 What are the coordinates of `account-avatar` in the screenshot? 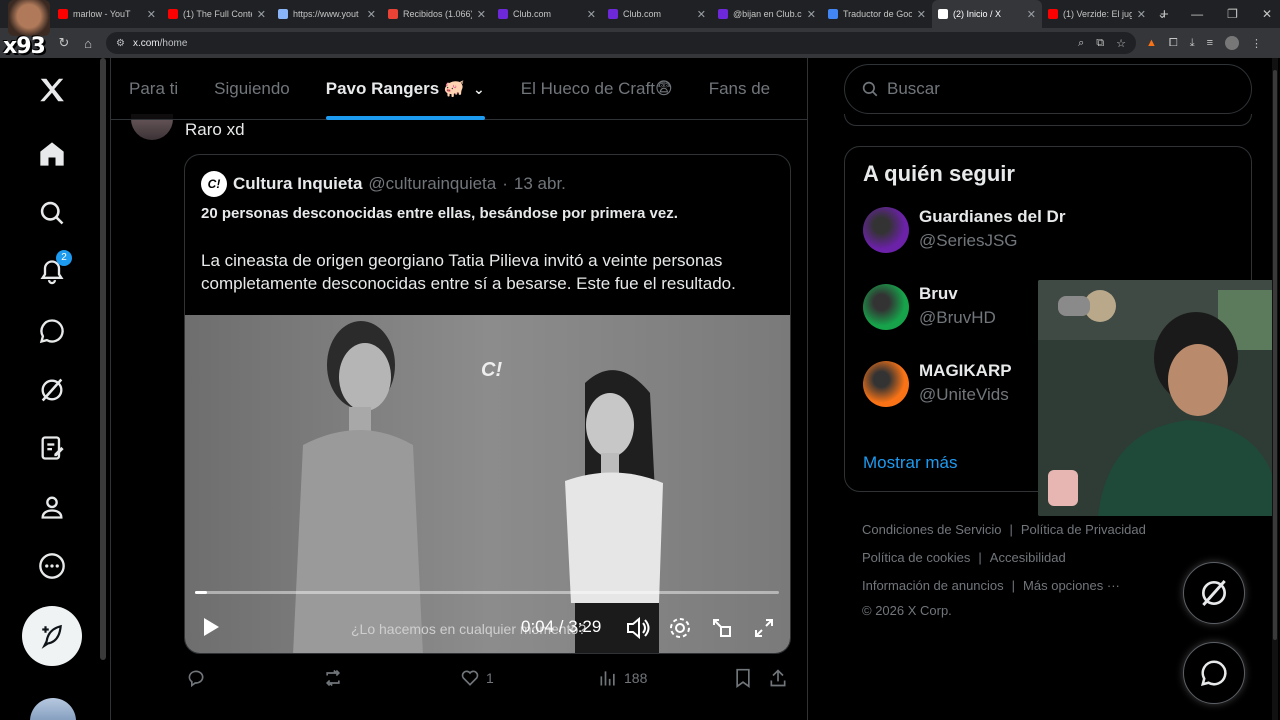 It's located at (53, 709).